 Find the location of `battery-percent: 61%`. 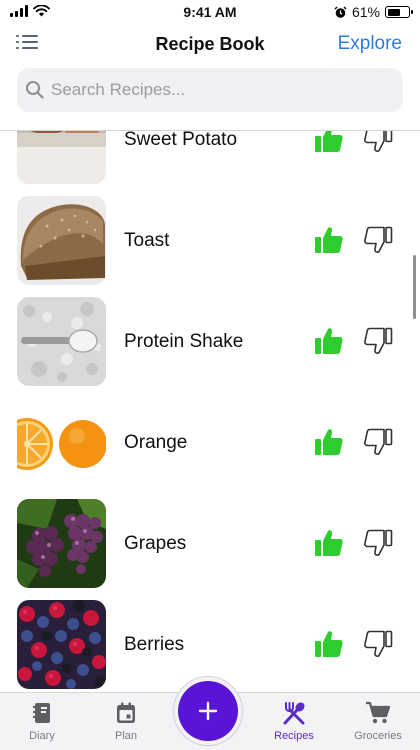

battery-percent: 61% is located at coordinates (365, 12).